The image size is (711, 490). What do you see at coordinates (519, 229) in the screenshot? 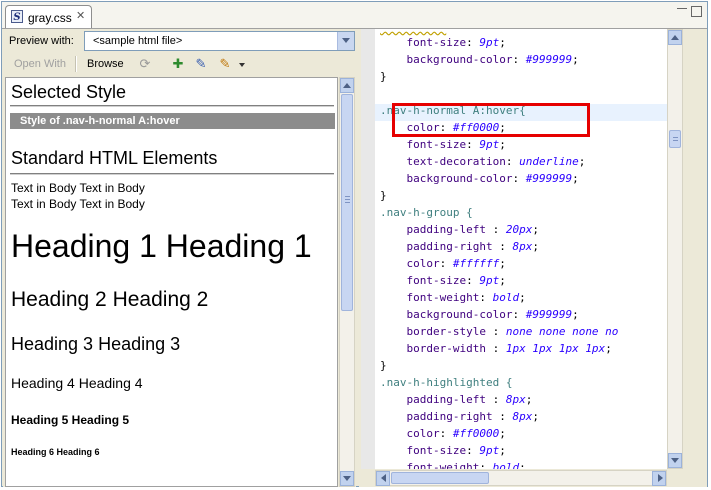
I see `css-value: 20px` at bounding box center [519, 229].